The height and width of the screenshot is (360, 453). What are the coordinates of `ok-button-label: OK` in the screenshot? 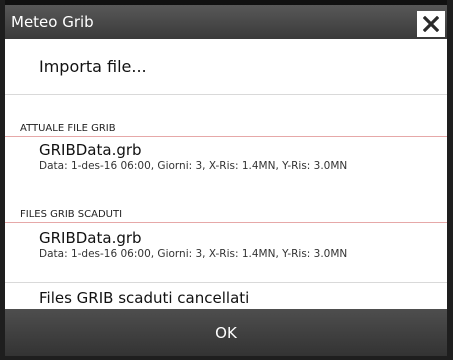 It's located at (226, 332).